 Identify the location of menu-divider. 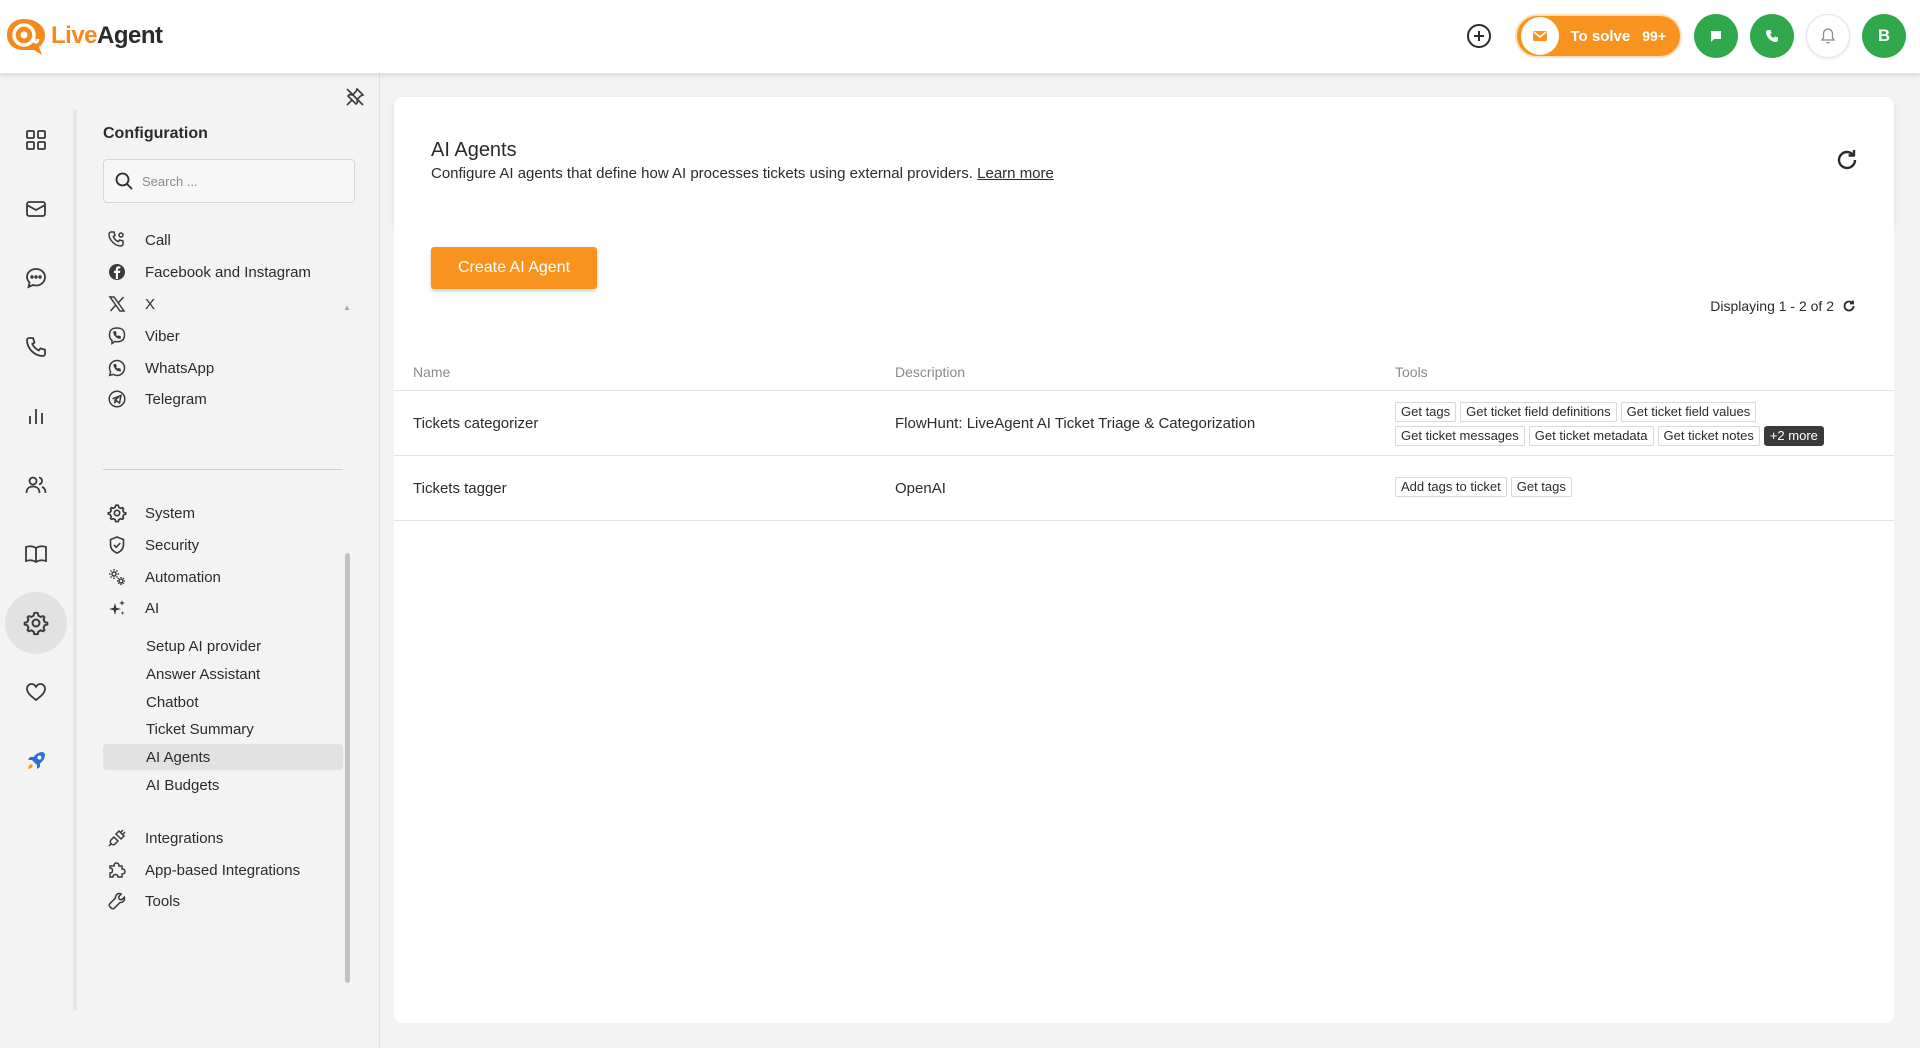
(223, 469).